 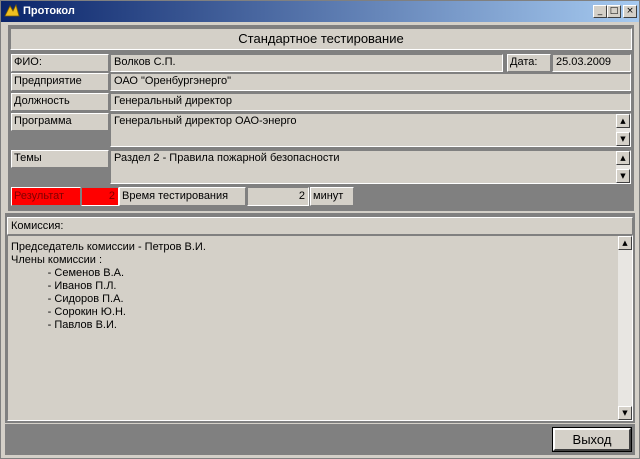 I want to click on title-bar: Протокол _ □ ×, so click(x=320, y=11).